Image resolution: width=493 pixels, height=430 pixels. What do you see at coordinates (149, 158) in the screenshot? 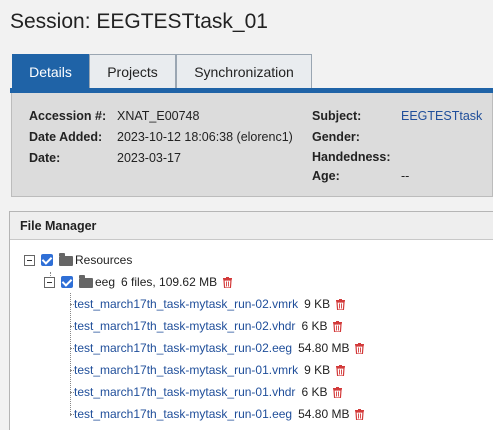
I see `date-value: 2023-03-17` at bounding box center [149, 158].